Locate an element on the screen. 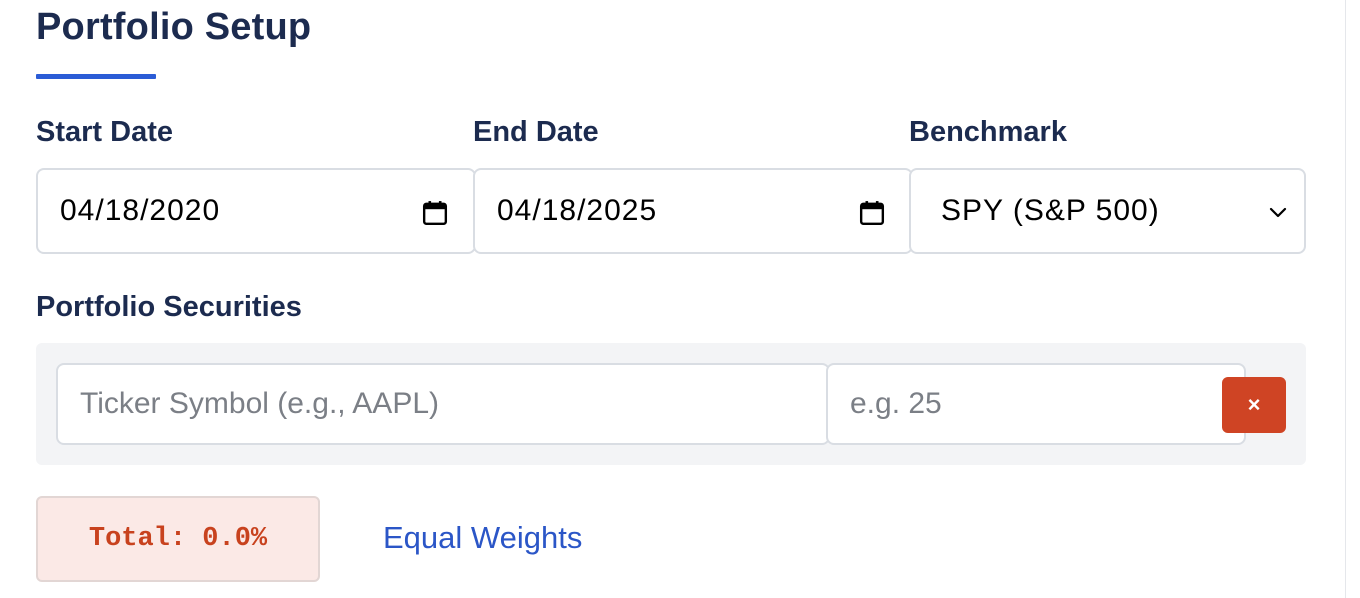 Image resolution: width=1360 pixels, height=598 pixels. start-date-label: Start Date is located at coordinates (104, 132).